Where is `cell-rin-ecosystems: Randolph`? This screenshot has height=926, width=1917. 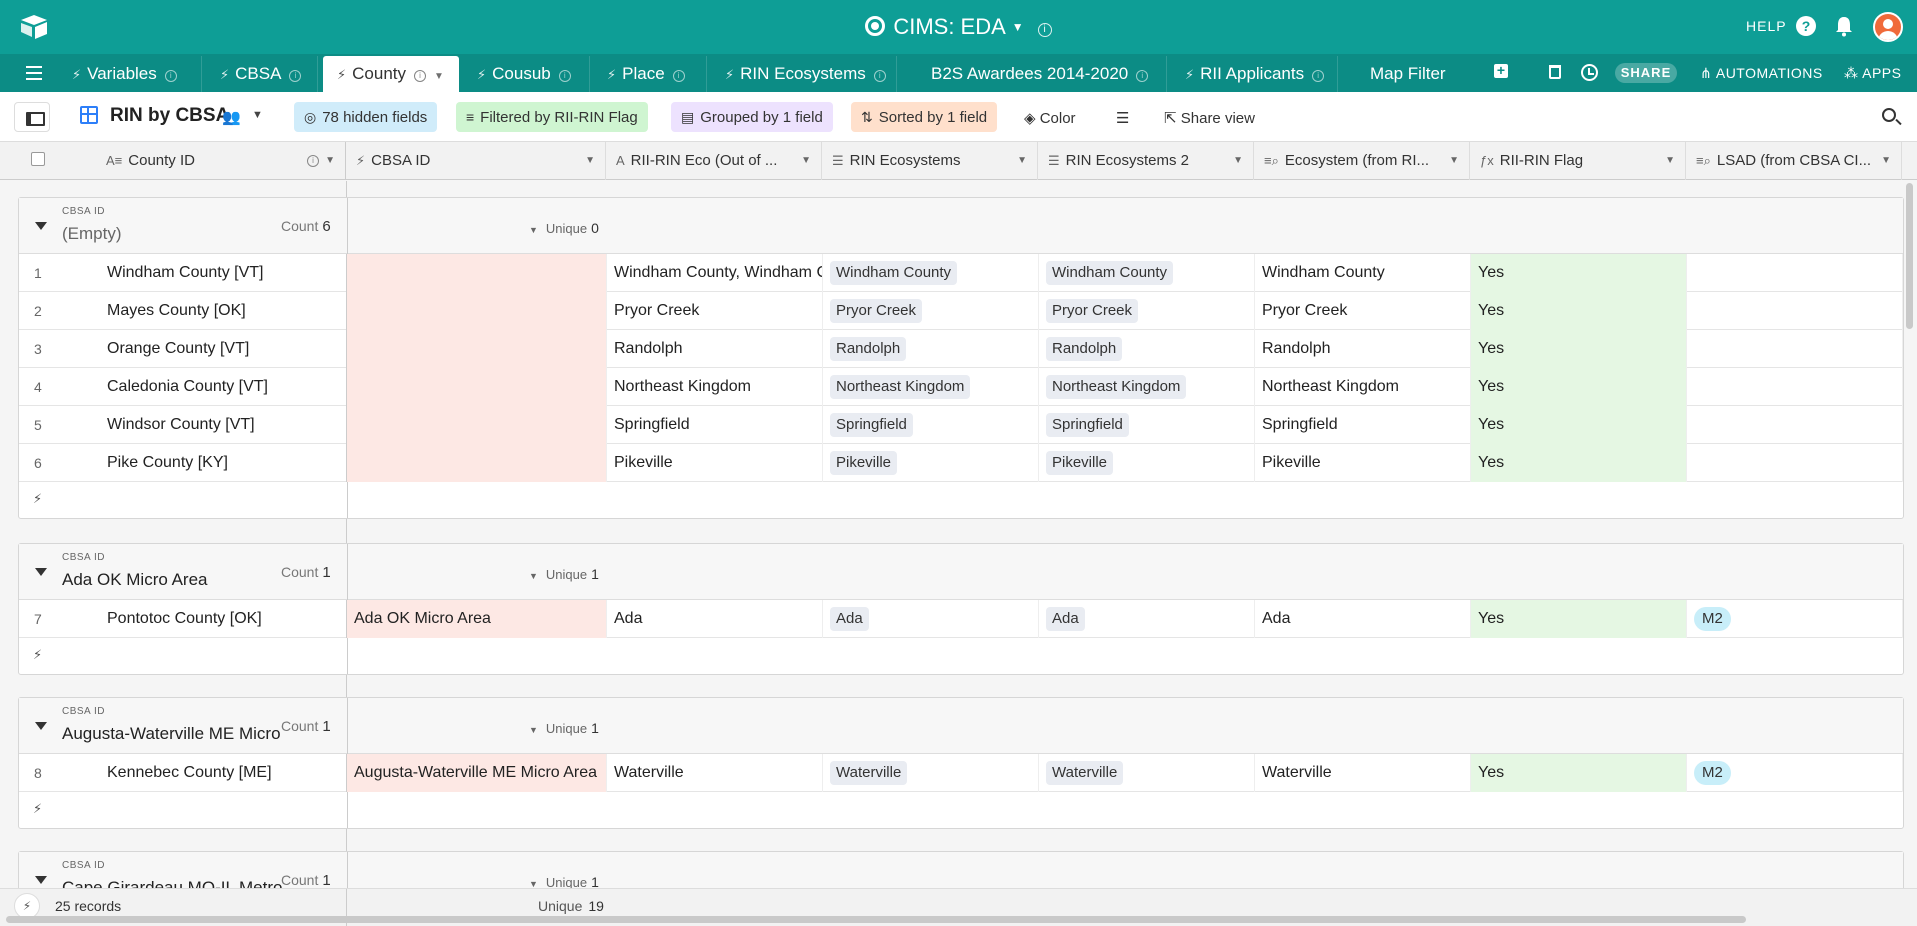 cell-rin-ecosystems: Randolph is located at coordinates (931, 349).